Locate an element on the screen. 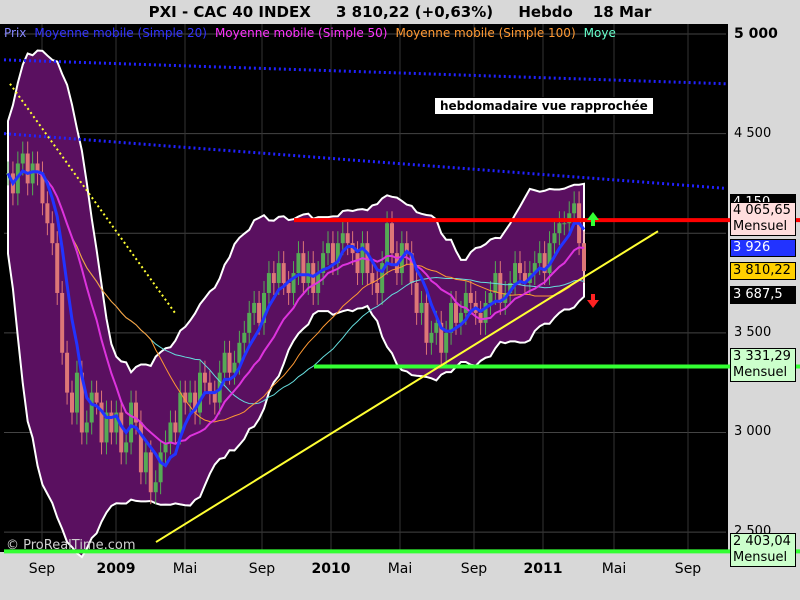  annotation-box: hebdomadaire vue rapprochée is located at coordinates (544, 106).